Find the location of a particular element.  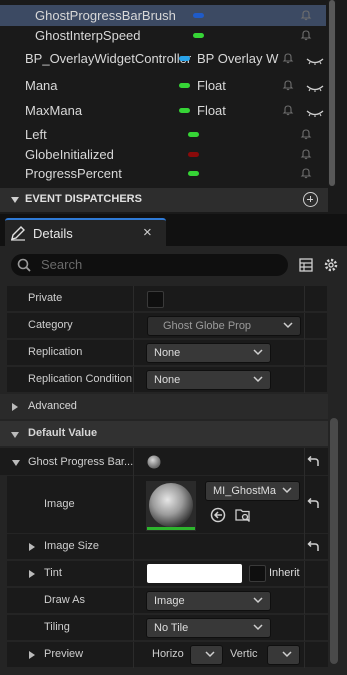

image-thumbnail is located at coordinates (171, 506).